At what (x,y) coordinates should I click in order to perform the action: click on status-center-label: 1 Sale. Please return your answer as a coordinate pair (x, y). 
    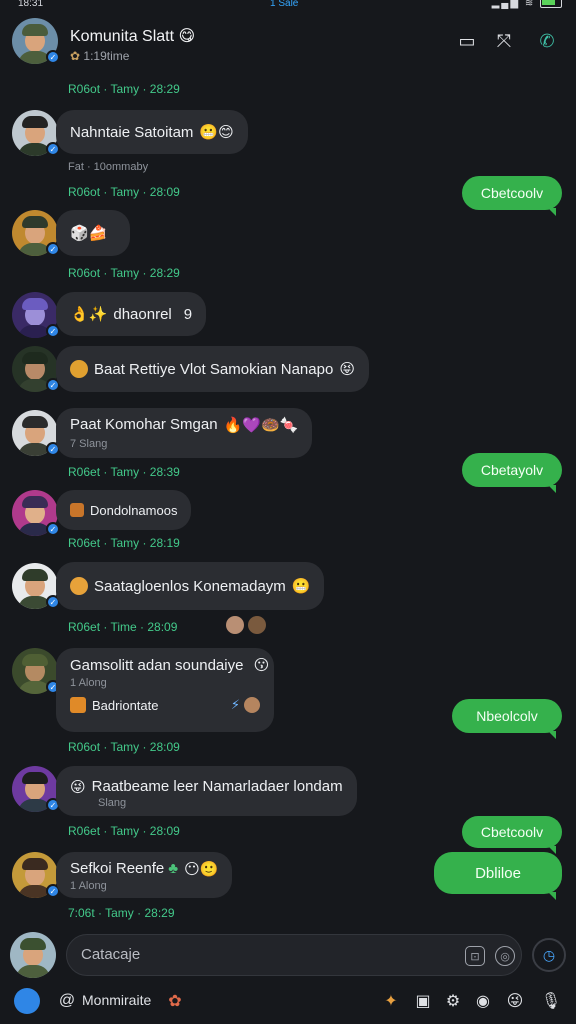
    Looking at the image, I should click on (284, 4).